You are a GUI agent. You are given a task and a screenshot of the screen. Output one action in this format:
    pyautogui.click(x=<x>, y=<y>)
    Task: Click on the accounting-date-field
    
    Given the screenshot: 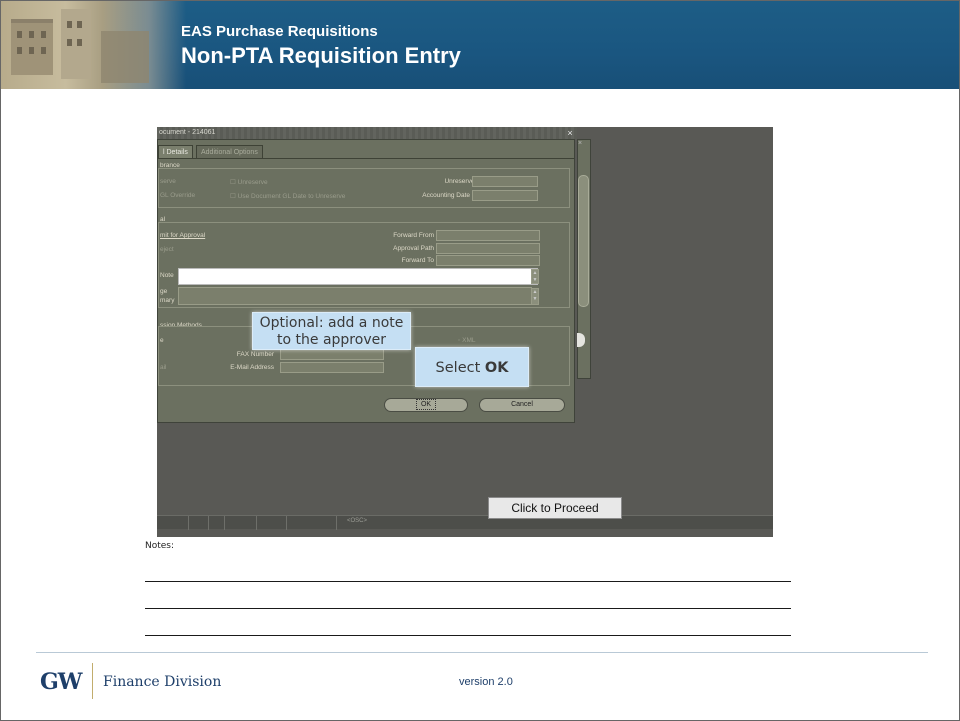 What is the action you would take?
    pyautogui.click(x=505, y=195)
    